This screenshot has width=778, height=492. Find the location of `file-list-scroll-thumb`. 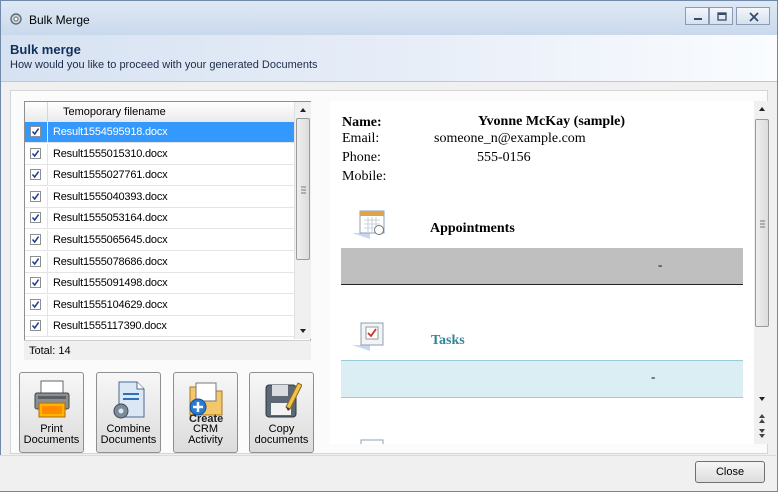

file-list-scroll-thumb is located at coordinates (303, 189).